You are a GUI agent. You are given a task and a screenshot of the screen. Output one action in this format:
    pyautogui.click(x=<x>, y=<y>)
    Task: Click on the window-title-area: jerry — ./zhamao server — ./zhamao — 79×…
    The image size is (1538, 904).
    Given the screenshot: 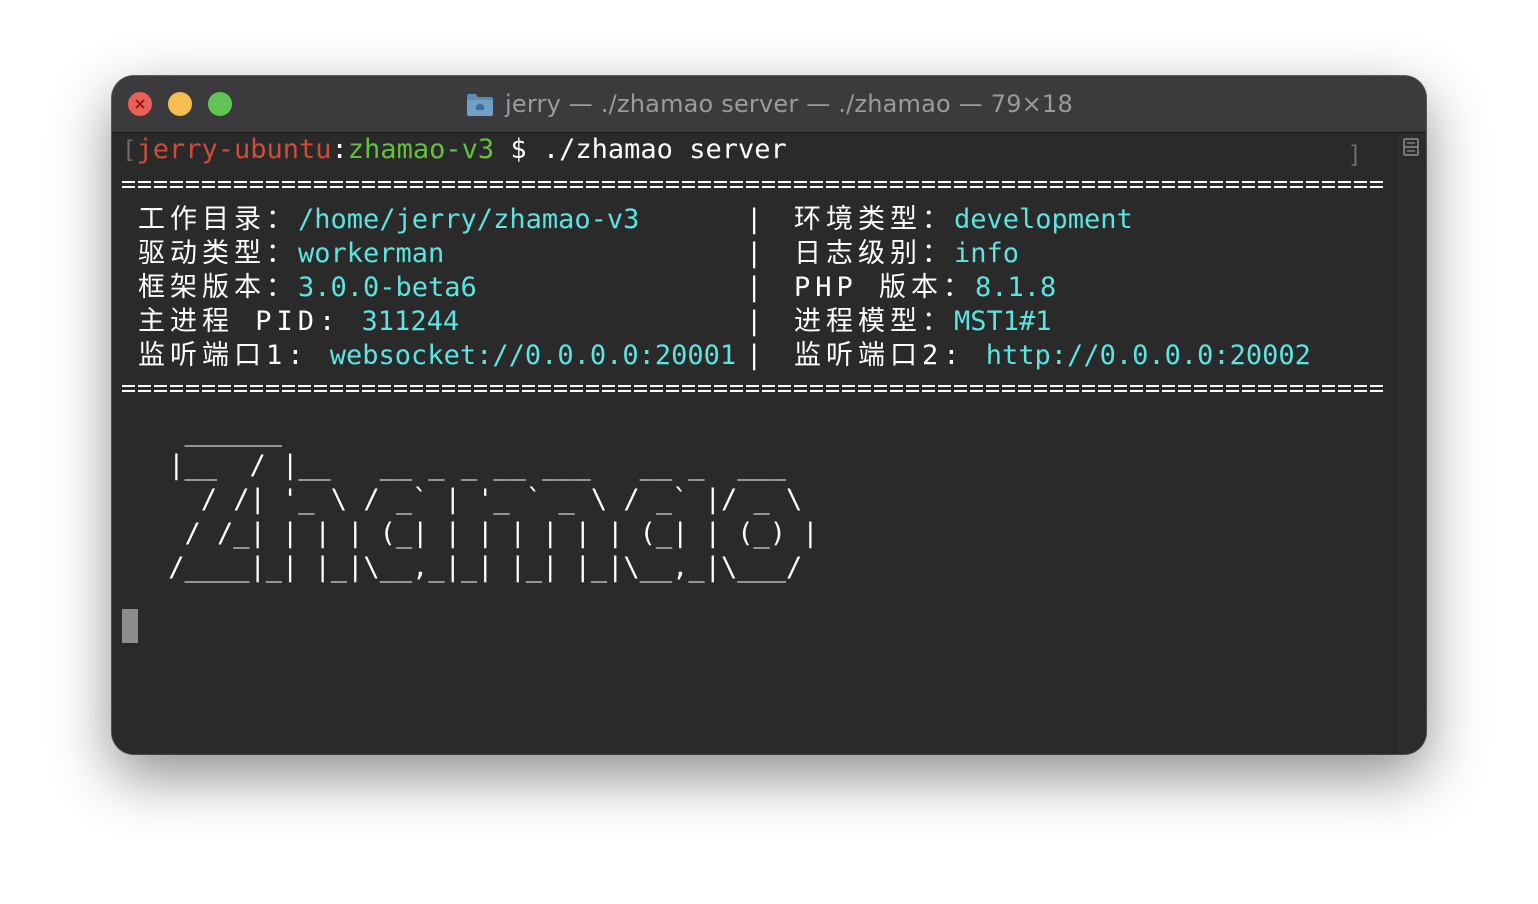 What is the action you would take?
    pyautogui.click(x=769, y=104)
    